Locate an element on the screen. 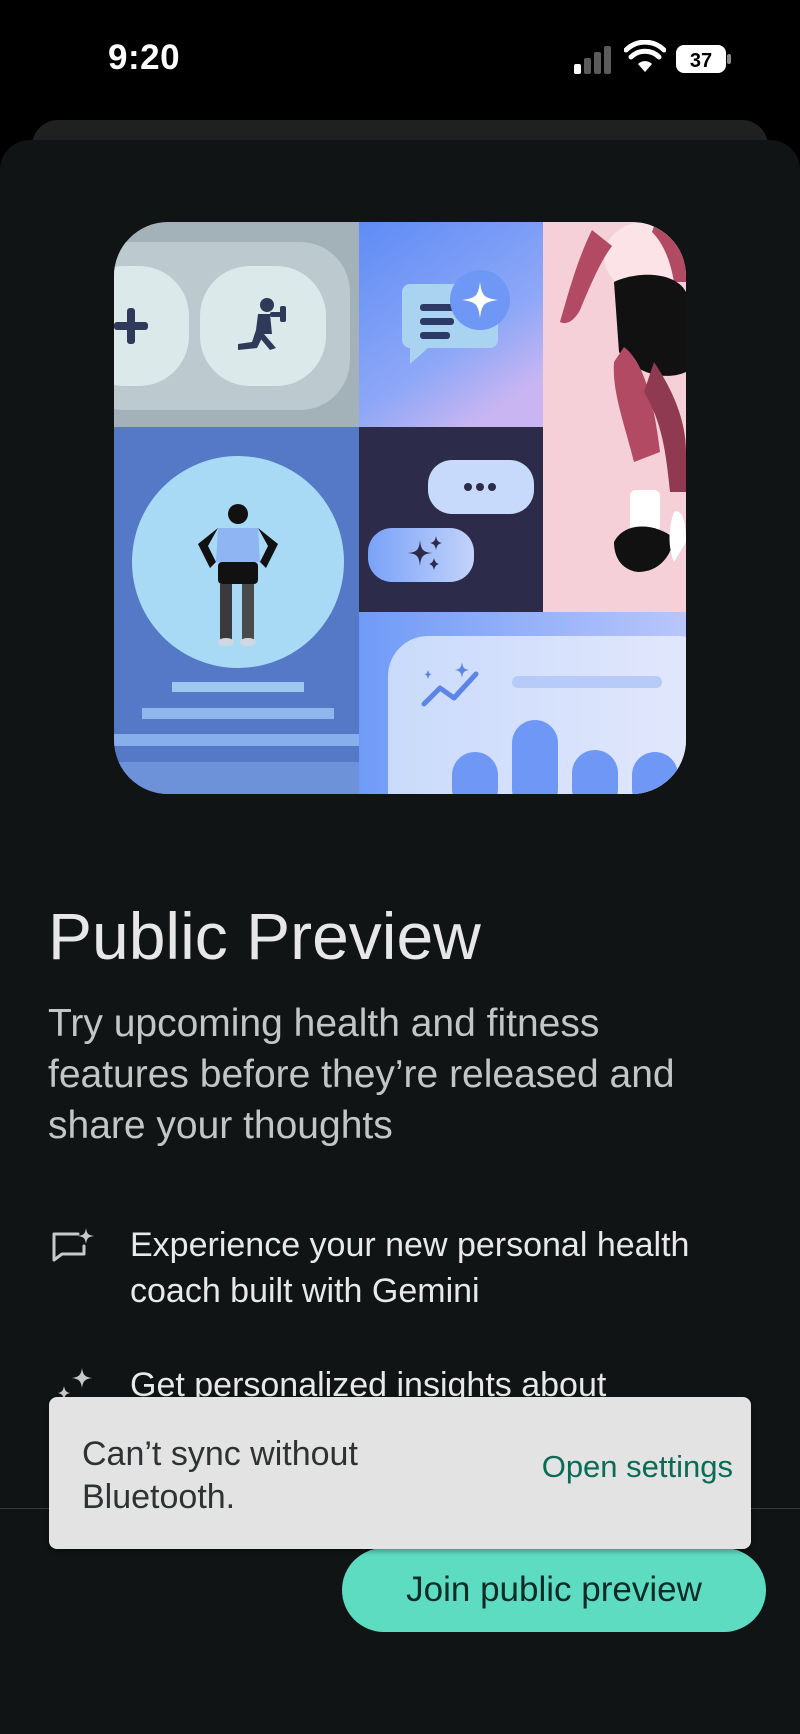 The height and width of the screenshot is (1734, 800). open-settings-button: Open settings is located at coordinates (637, 1467).